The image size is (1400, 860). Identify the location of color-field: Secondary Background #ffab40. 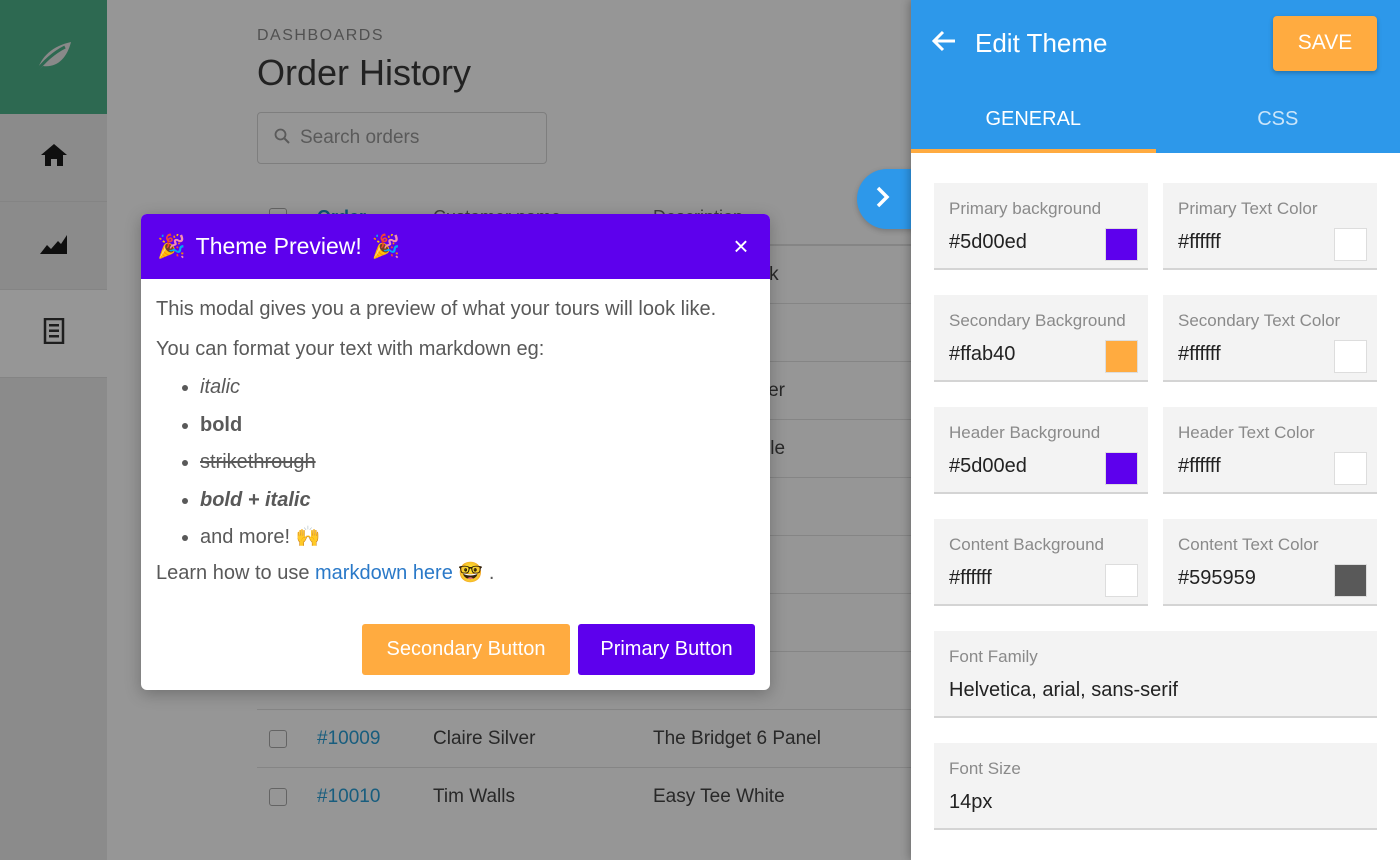
(1041, 338).